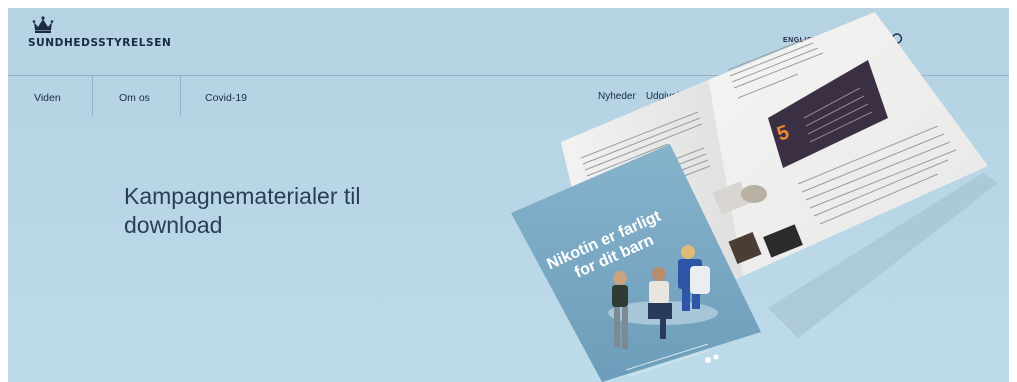  I want to click on cover-footer-text, so click(668, 360).